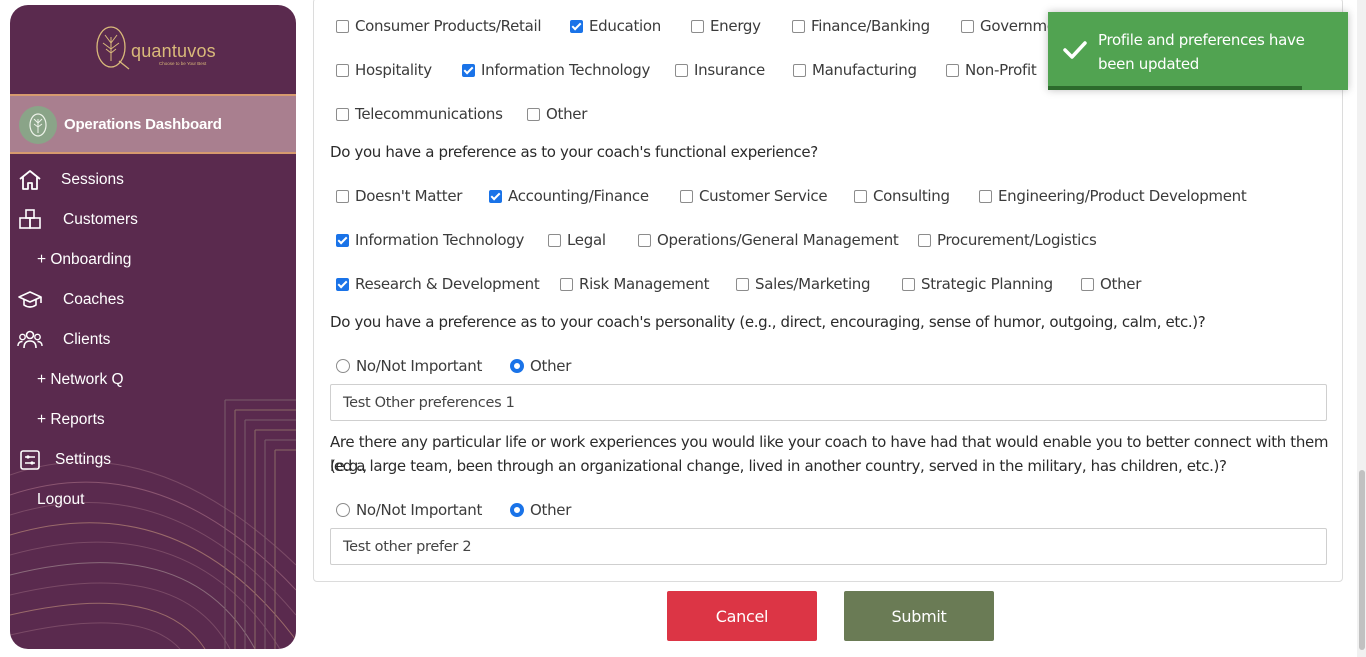  What do you see at coordinates (720, 70) in the screenshot?
I see `industry-option-insurance: Insurance` at bounding box center [720, 70].